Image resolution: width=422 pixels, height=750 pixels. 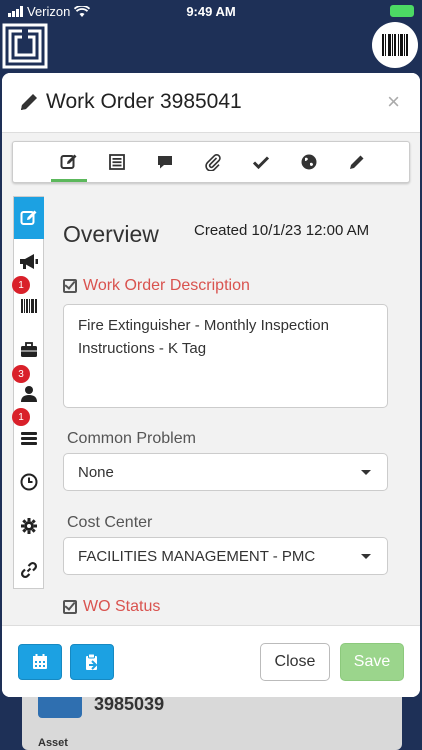 I want to click on tab-location, so click(x=309, y=162).